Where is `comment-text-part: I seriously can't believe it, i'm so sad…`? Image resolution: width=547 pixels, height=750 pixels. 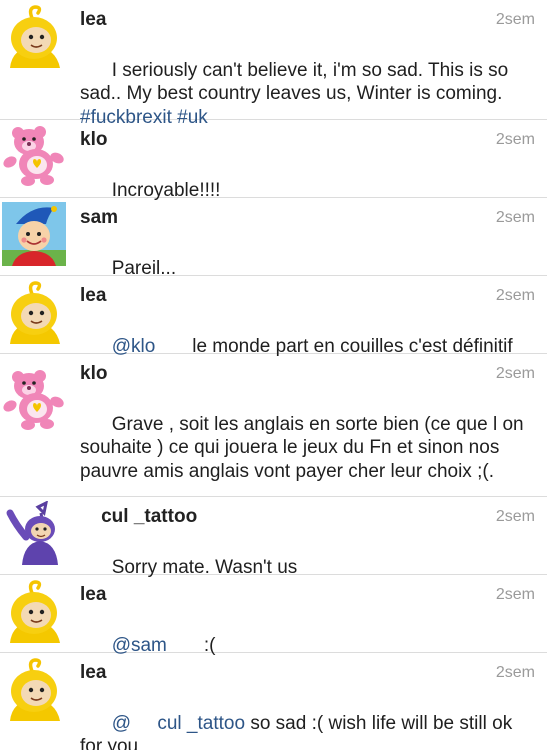 comment-text-part: I seriously can't believe it, i'm so sad… is located at coordinates (297, 82).